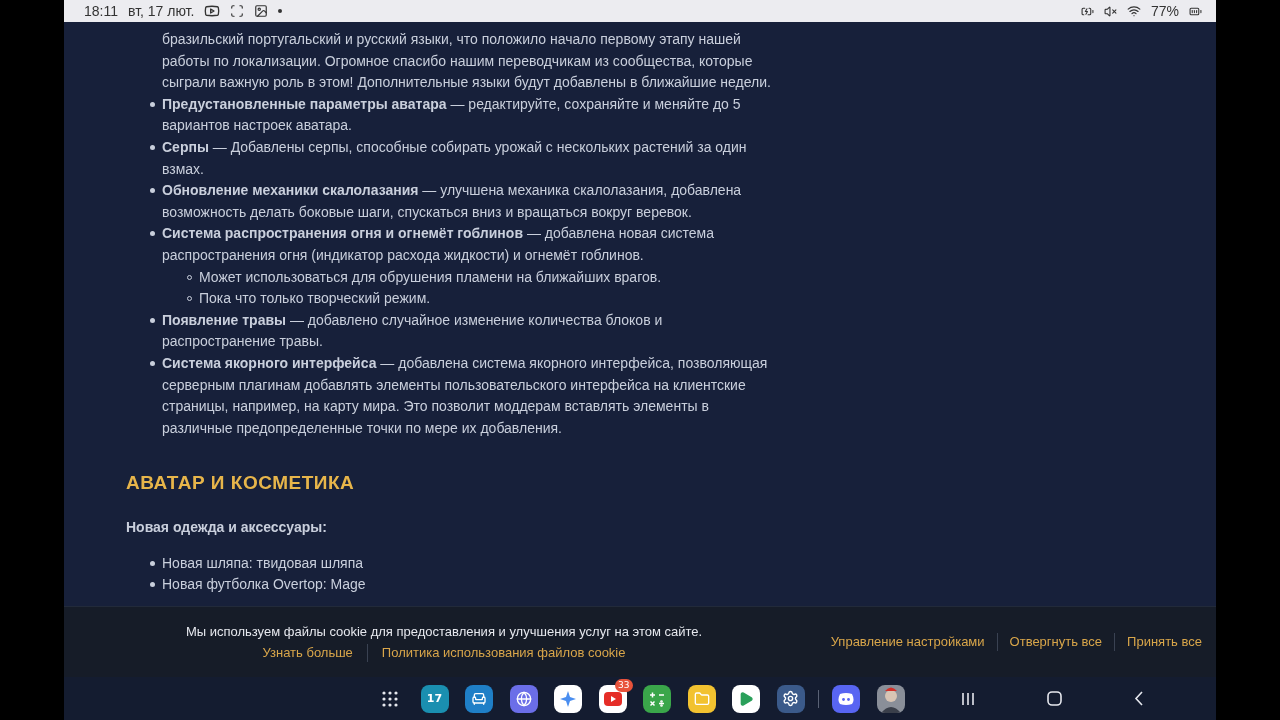  What do you see at coordinates (1164, 11) in the screenshot?
I see `battery-percent: 77%` at bounding box center [1164, 11].